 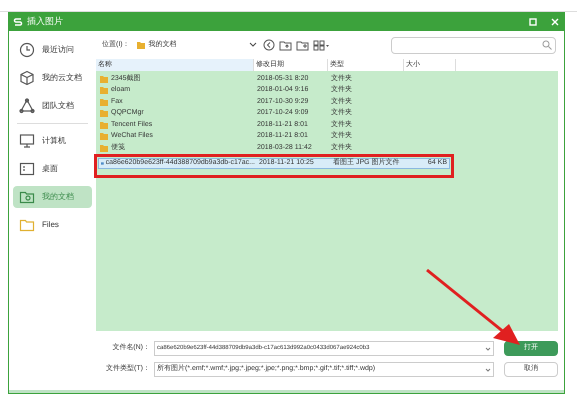 What do you see at coordinates (45, 21) in the screenshot?
I see `window-title: 插入图片` at bounding box center [45, 21].